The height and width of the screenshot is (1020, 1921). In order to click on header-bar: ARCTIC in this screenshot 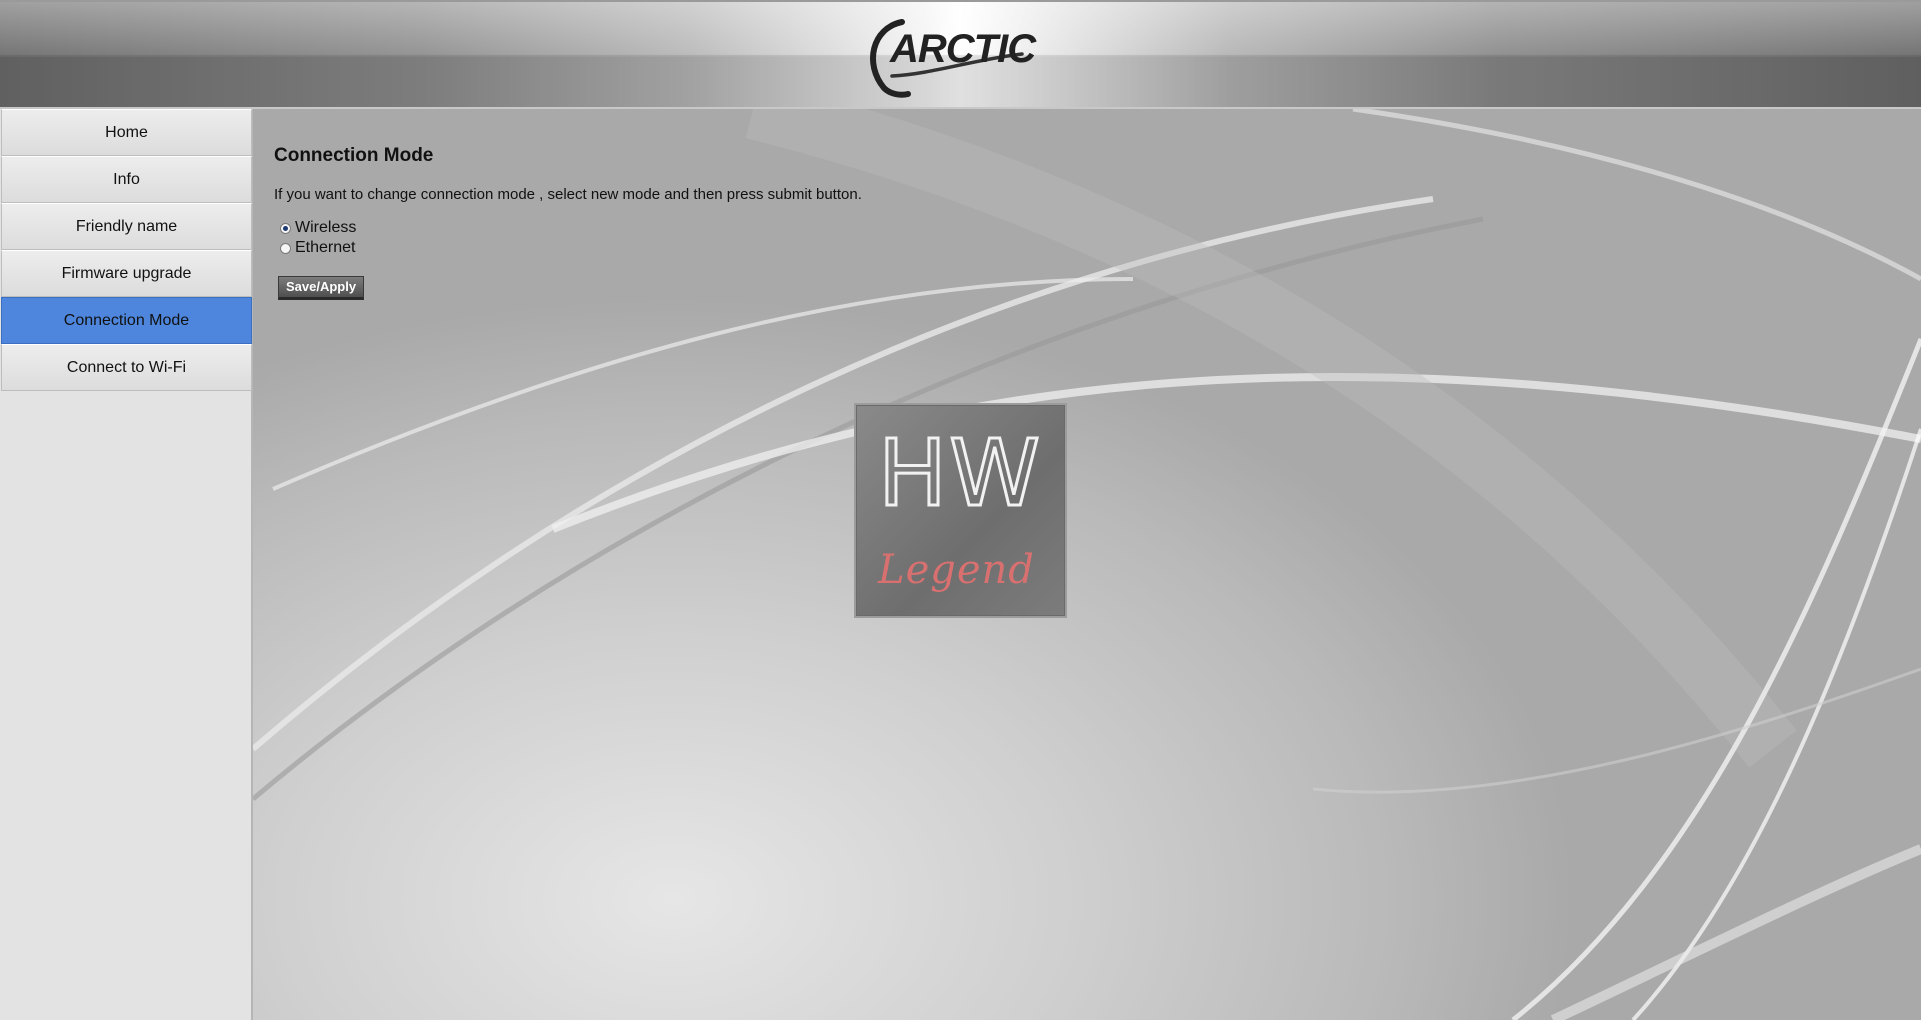, I will do `click(960, 54)`.